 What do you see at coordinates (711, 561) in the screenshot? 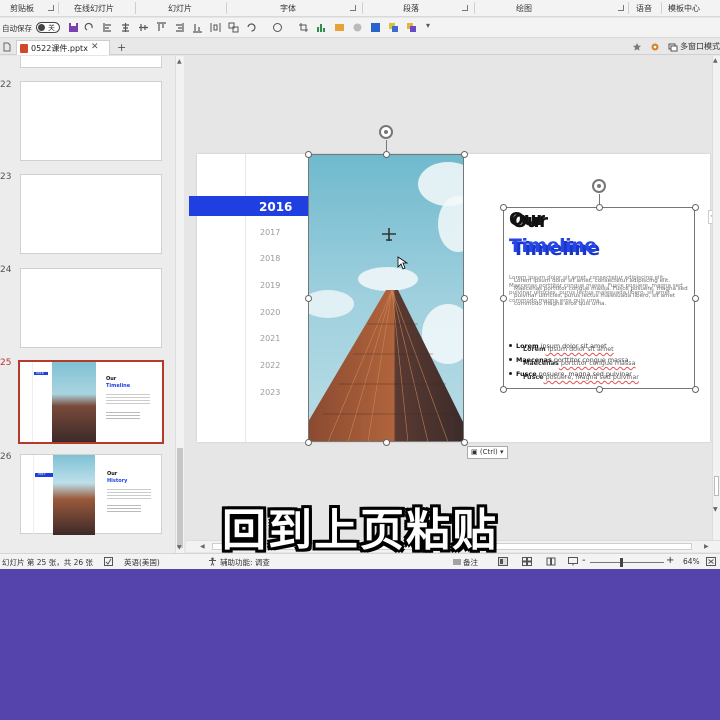
I see `fit-to-window-icon` at bounding box center [711, 561].